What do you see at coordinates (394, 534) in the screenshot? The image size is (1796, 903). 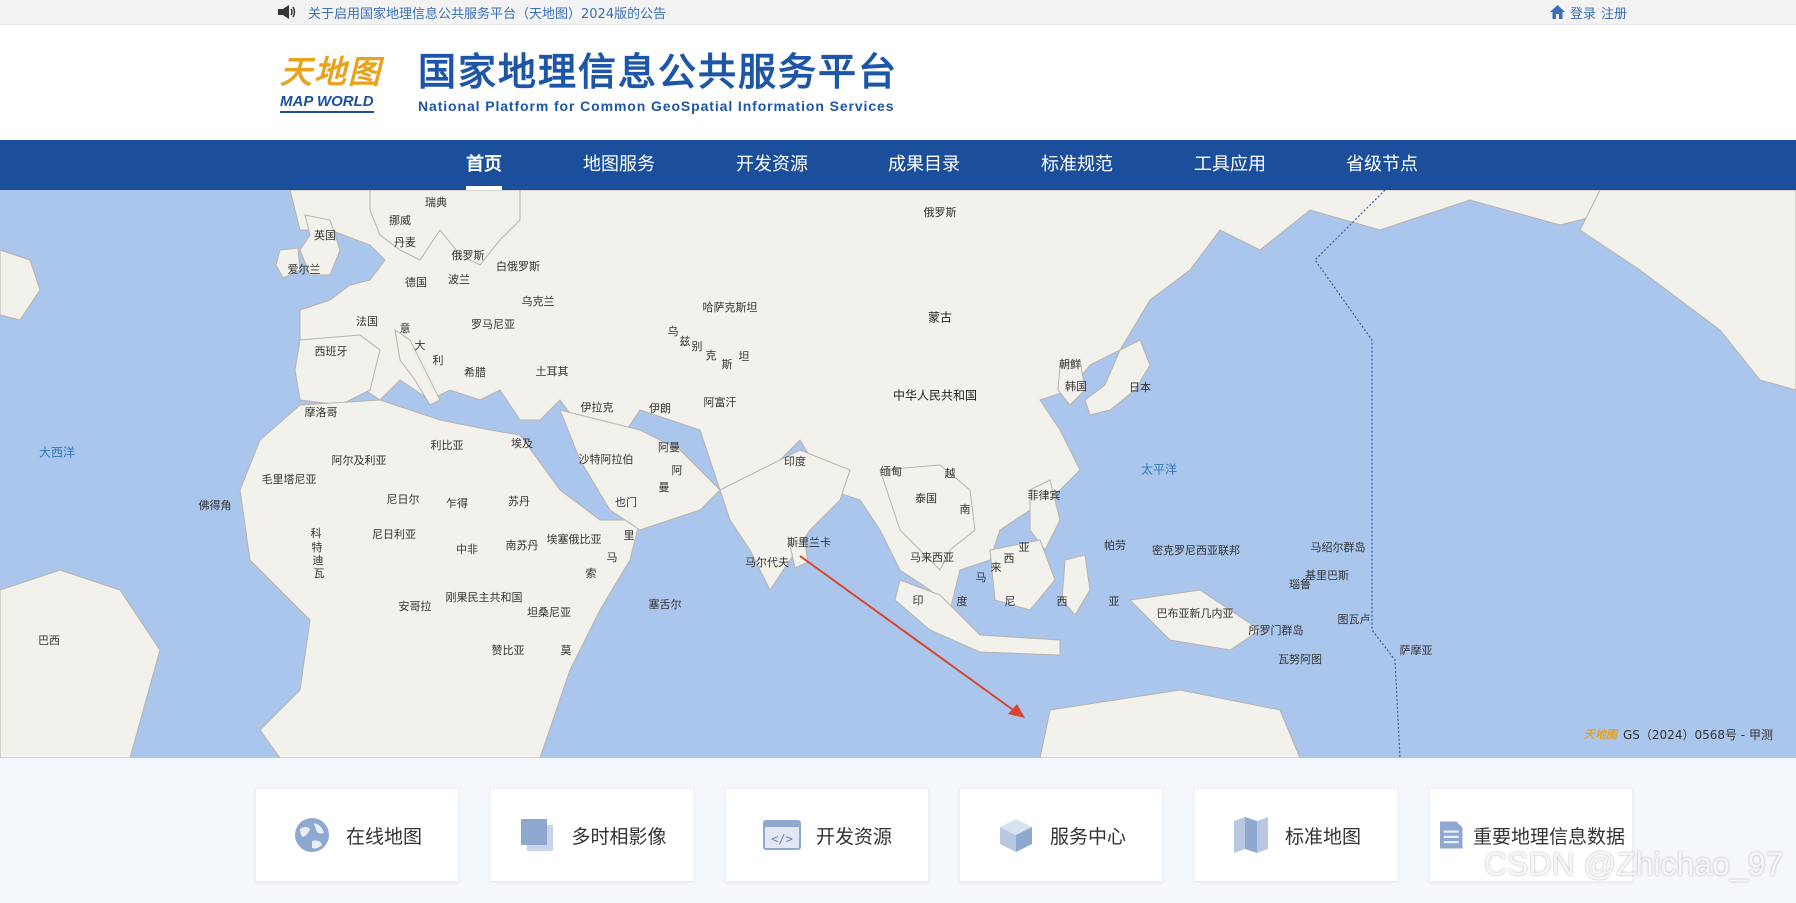 I see `map-label: 尼日利亚` at bounding box center [394, 534].